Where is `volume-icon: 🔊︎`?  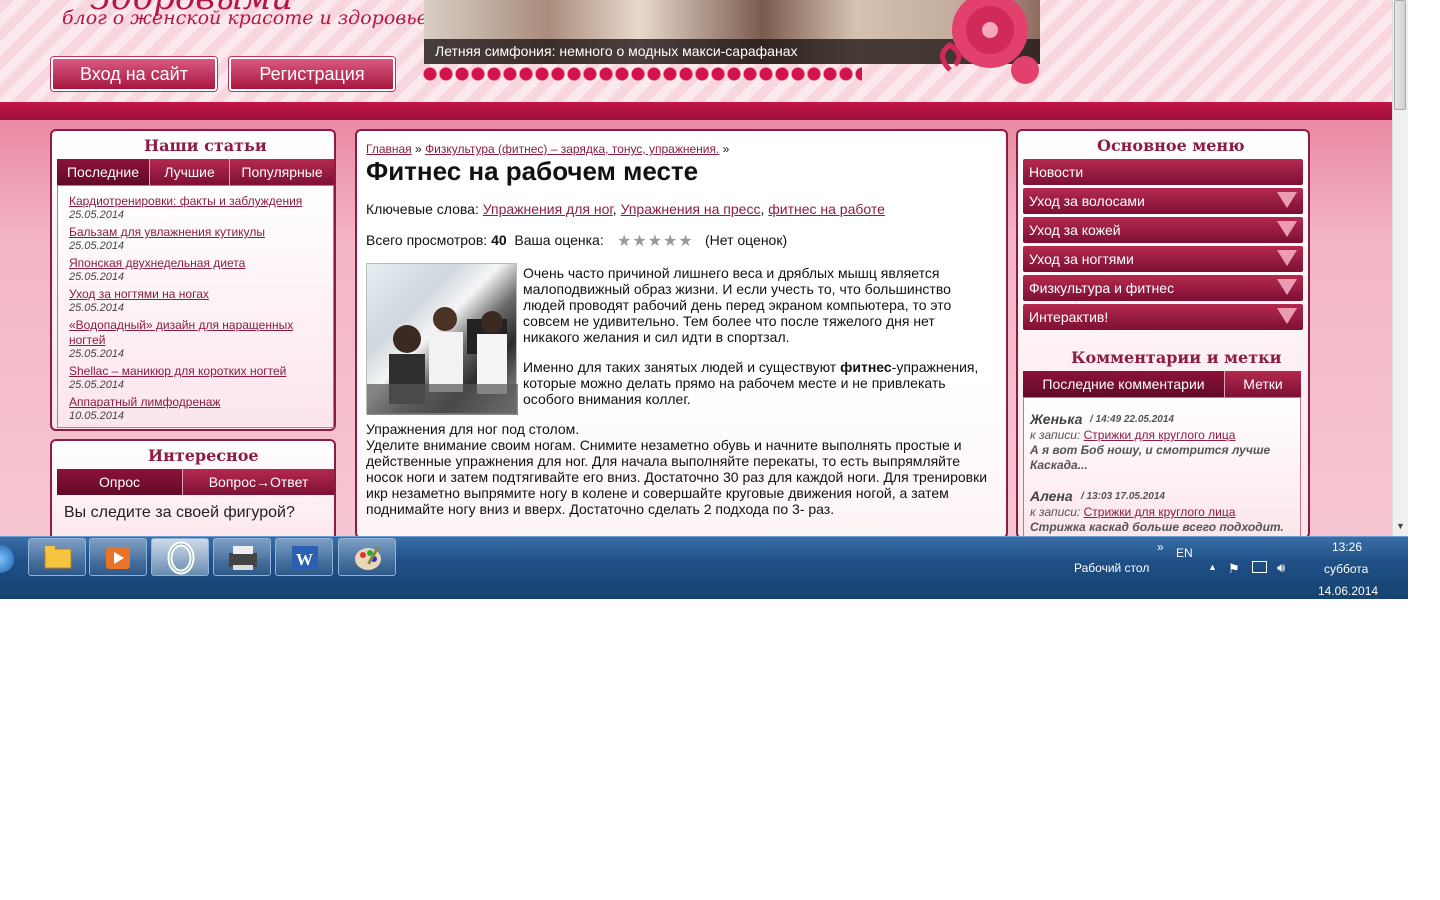
volume-icon: 🔊︎ is located at coordinates (1281, 568).